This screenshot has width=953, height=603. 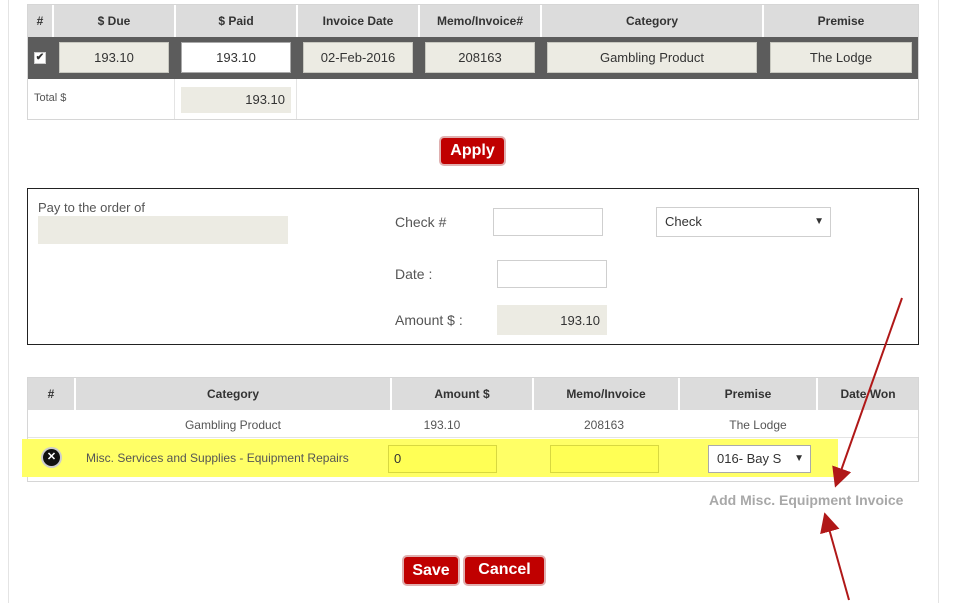 What do you see at coordinates (236, 57) in the screenshot?
I see `paid-input: 193.10` at bounding box center [236, 57].